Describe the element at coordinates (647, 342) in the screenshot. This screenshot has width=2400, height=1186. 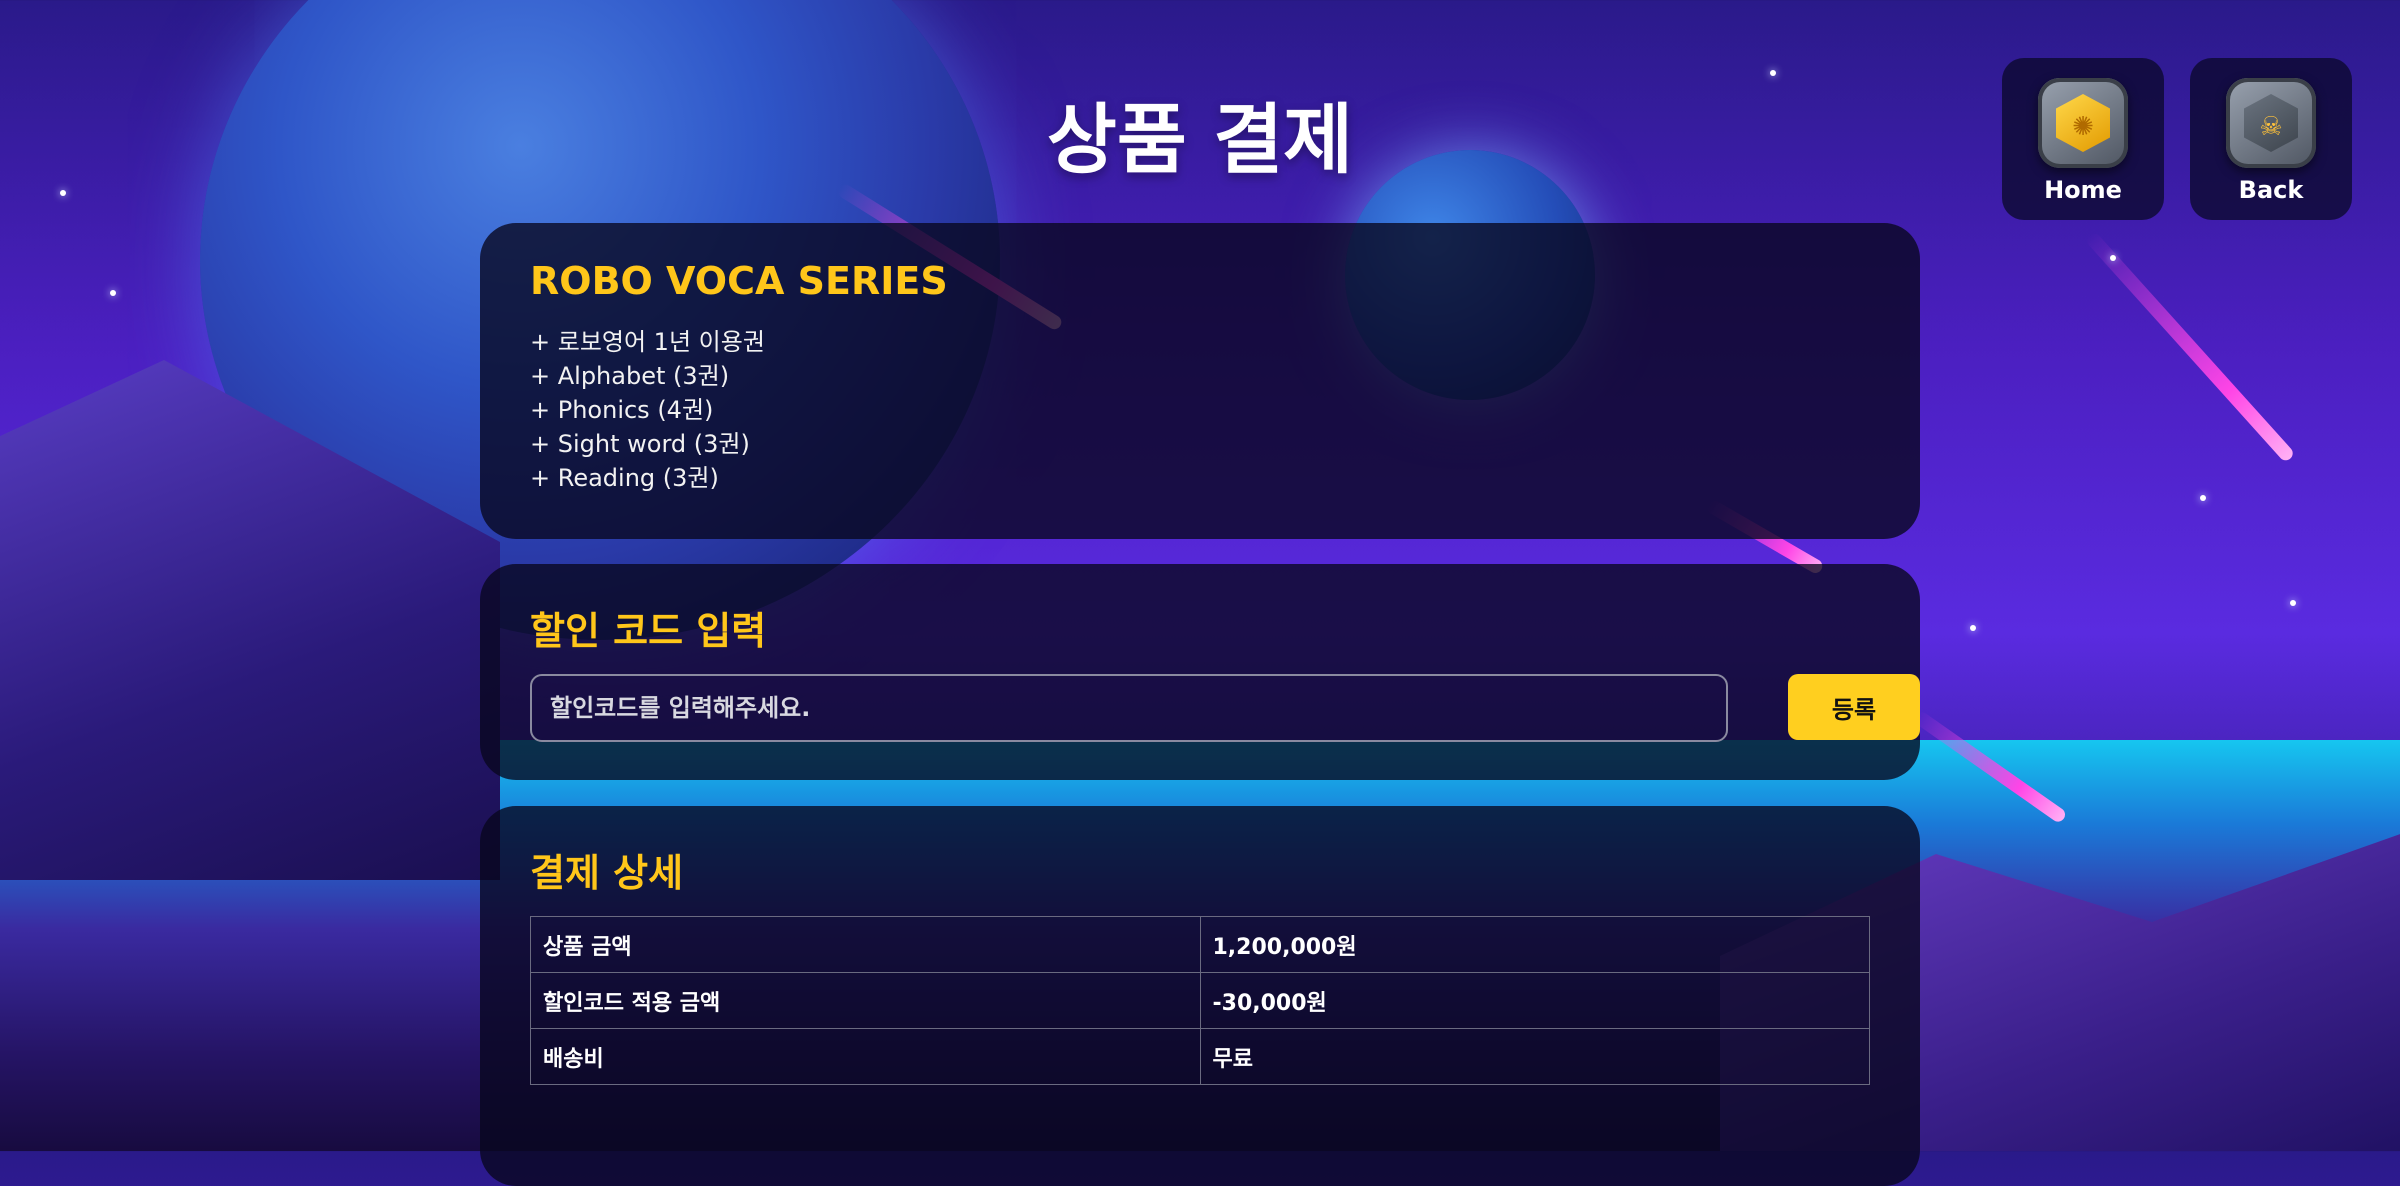
I see `feature-item: + 로보영어 1년 이용권` at that location.